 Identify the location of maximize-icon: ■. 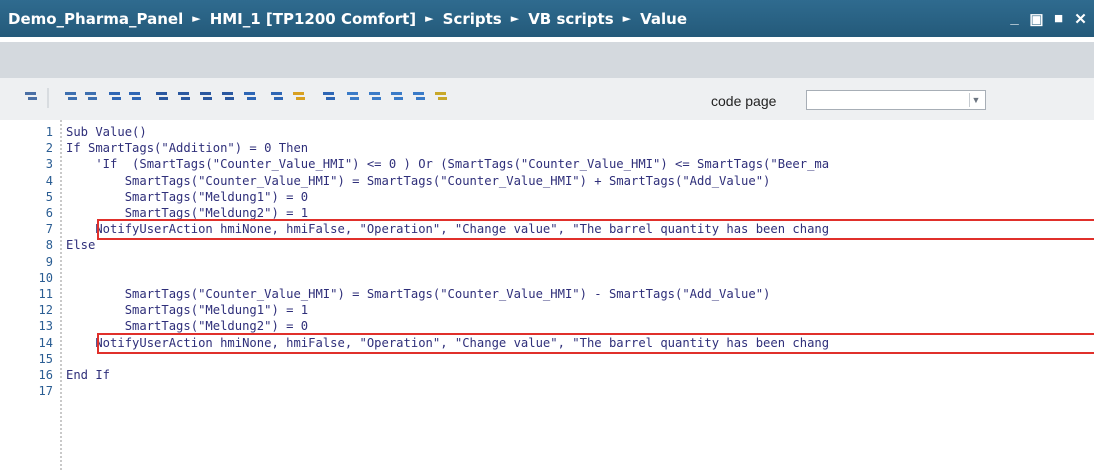
(1058, 18).